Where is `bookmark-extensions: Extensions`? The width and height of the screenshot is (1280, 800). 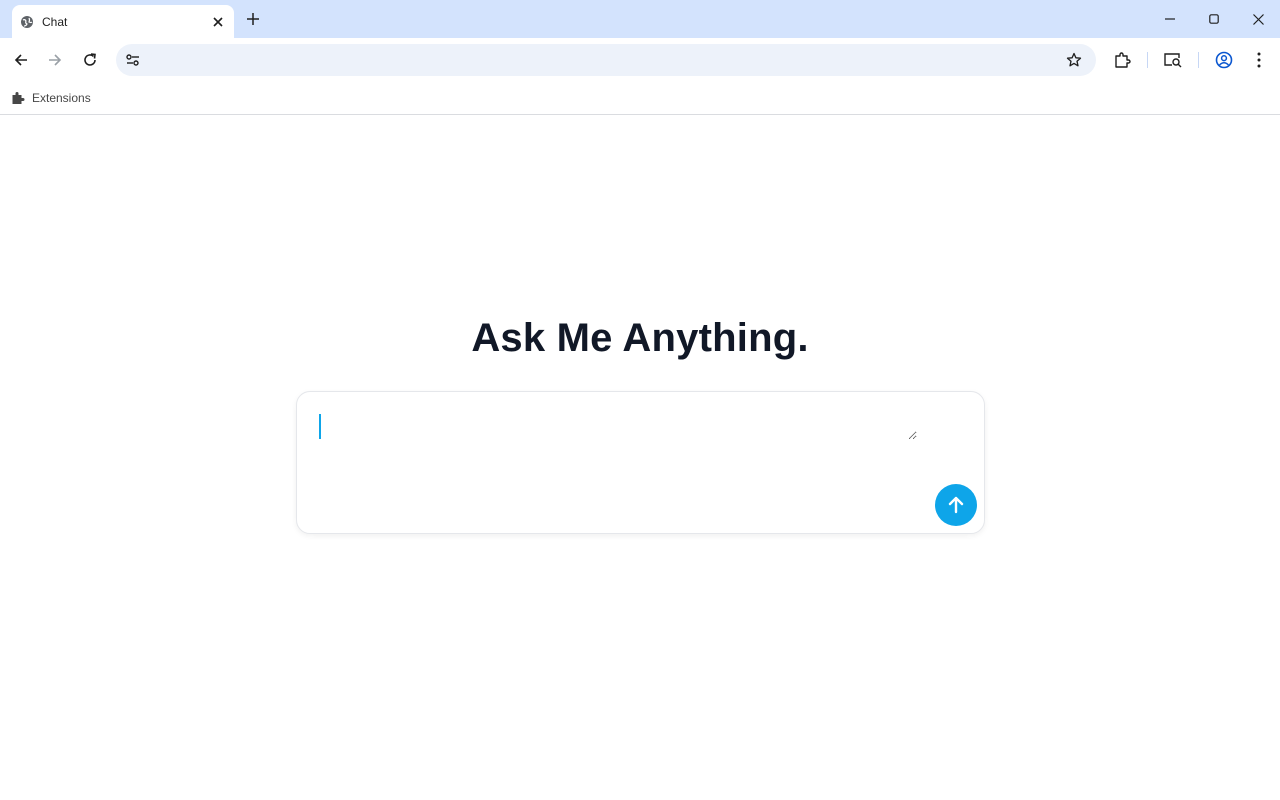 bookmark-extensions: Extensions is located at coordinates (50, 98).